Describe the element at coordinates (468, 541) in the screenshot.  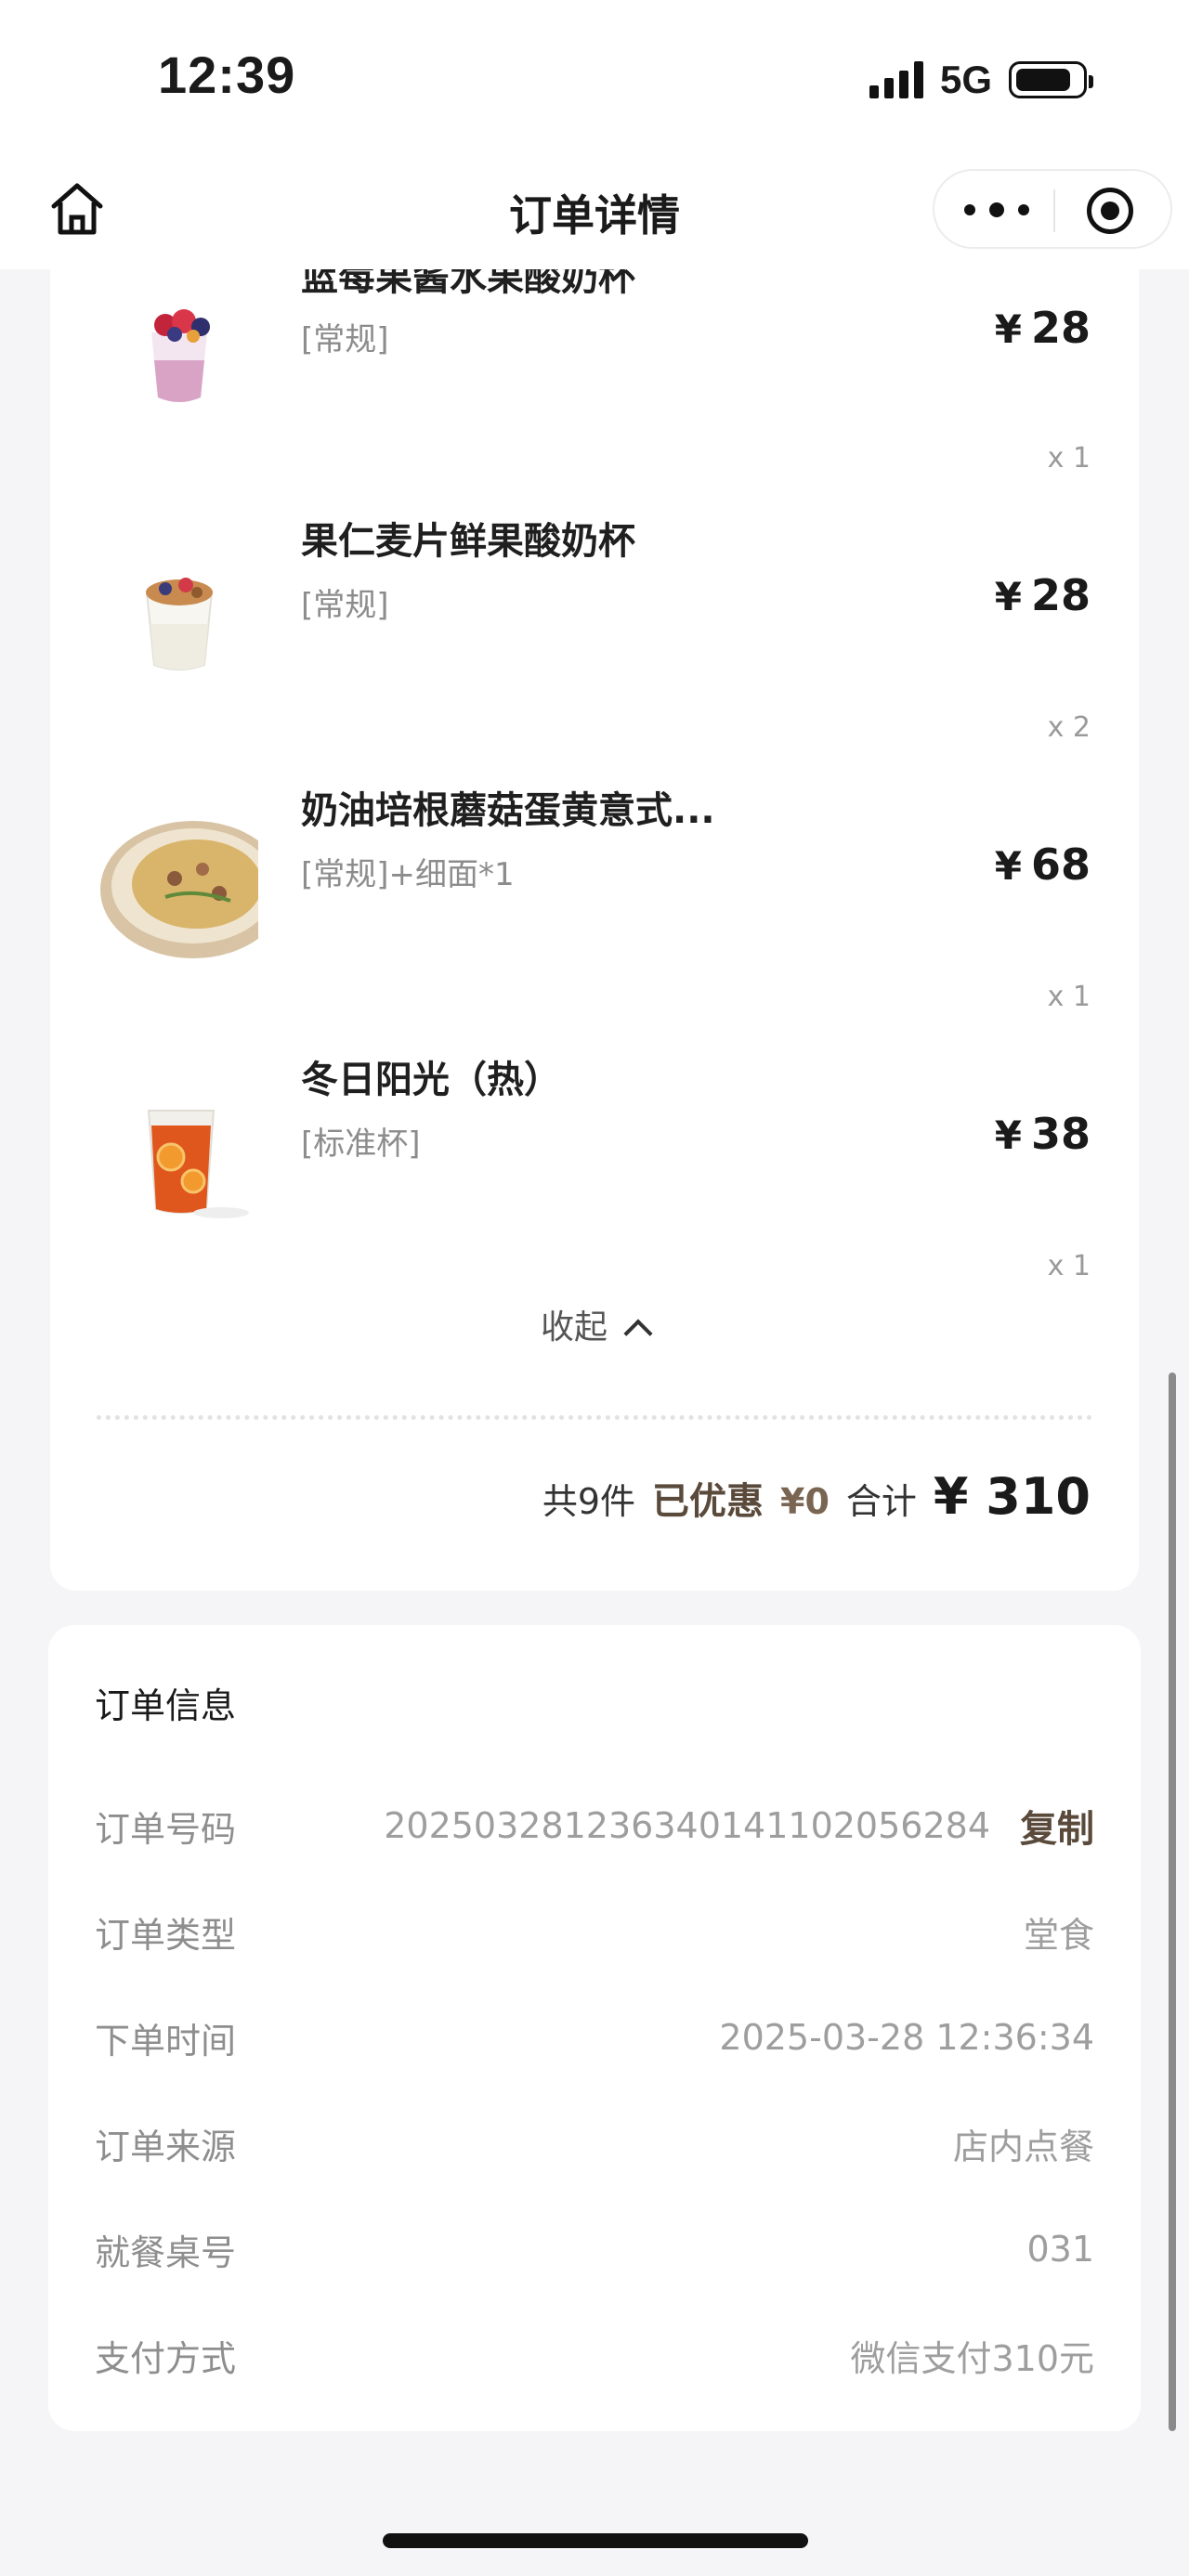
I see `item-name: 果仁麦片鲜果酸奶杯` at that location.